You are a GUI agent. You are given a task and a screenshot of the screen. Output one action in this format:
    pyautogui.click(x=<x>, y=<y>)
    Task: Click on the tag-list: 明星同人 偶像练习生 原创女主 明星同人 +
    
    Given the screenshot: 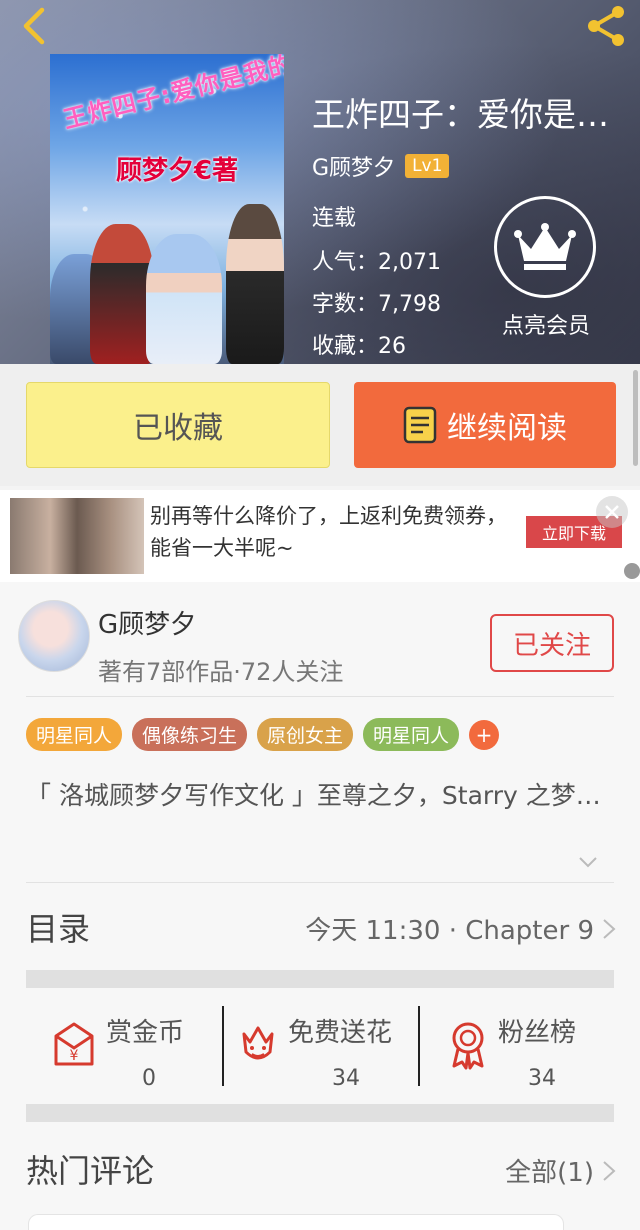 What is the action you would take?
    pyautogui.click(x=263, y=734)
    